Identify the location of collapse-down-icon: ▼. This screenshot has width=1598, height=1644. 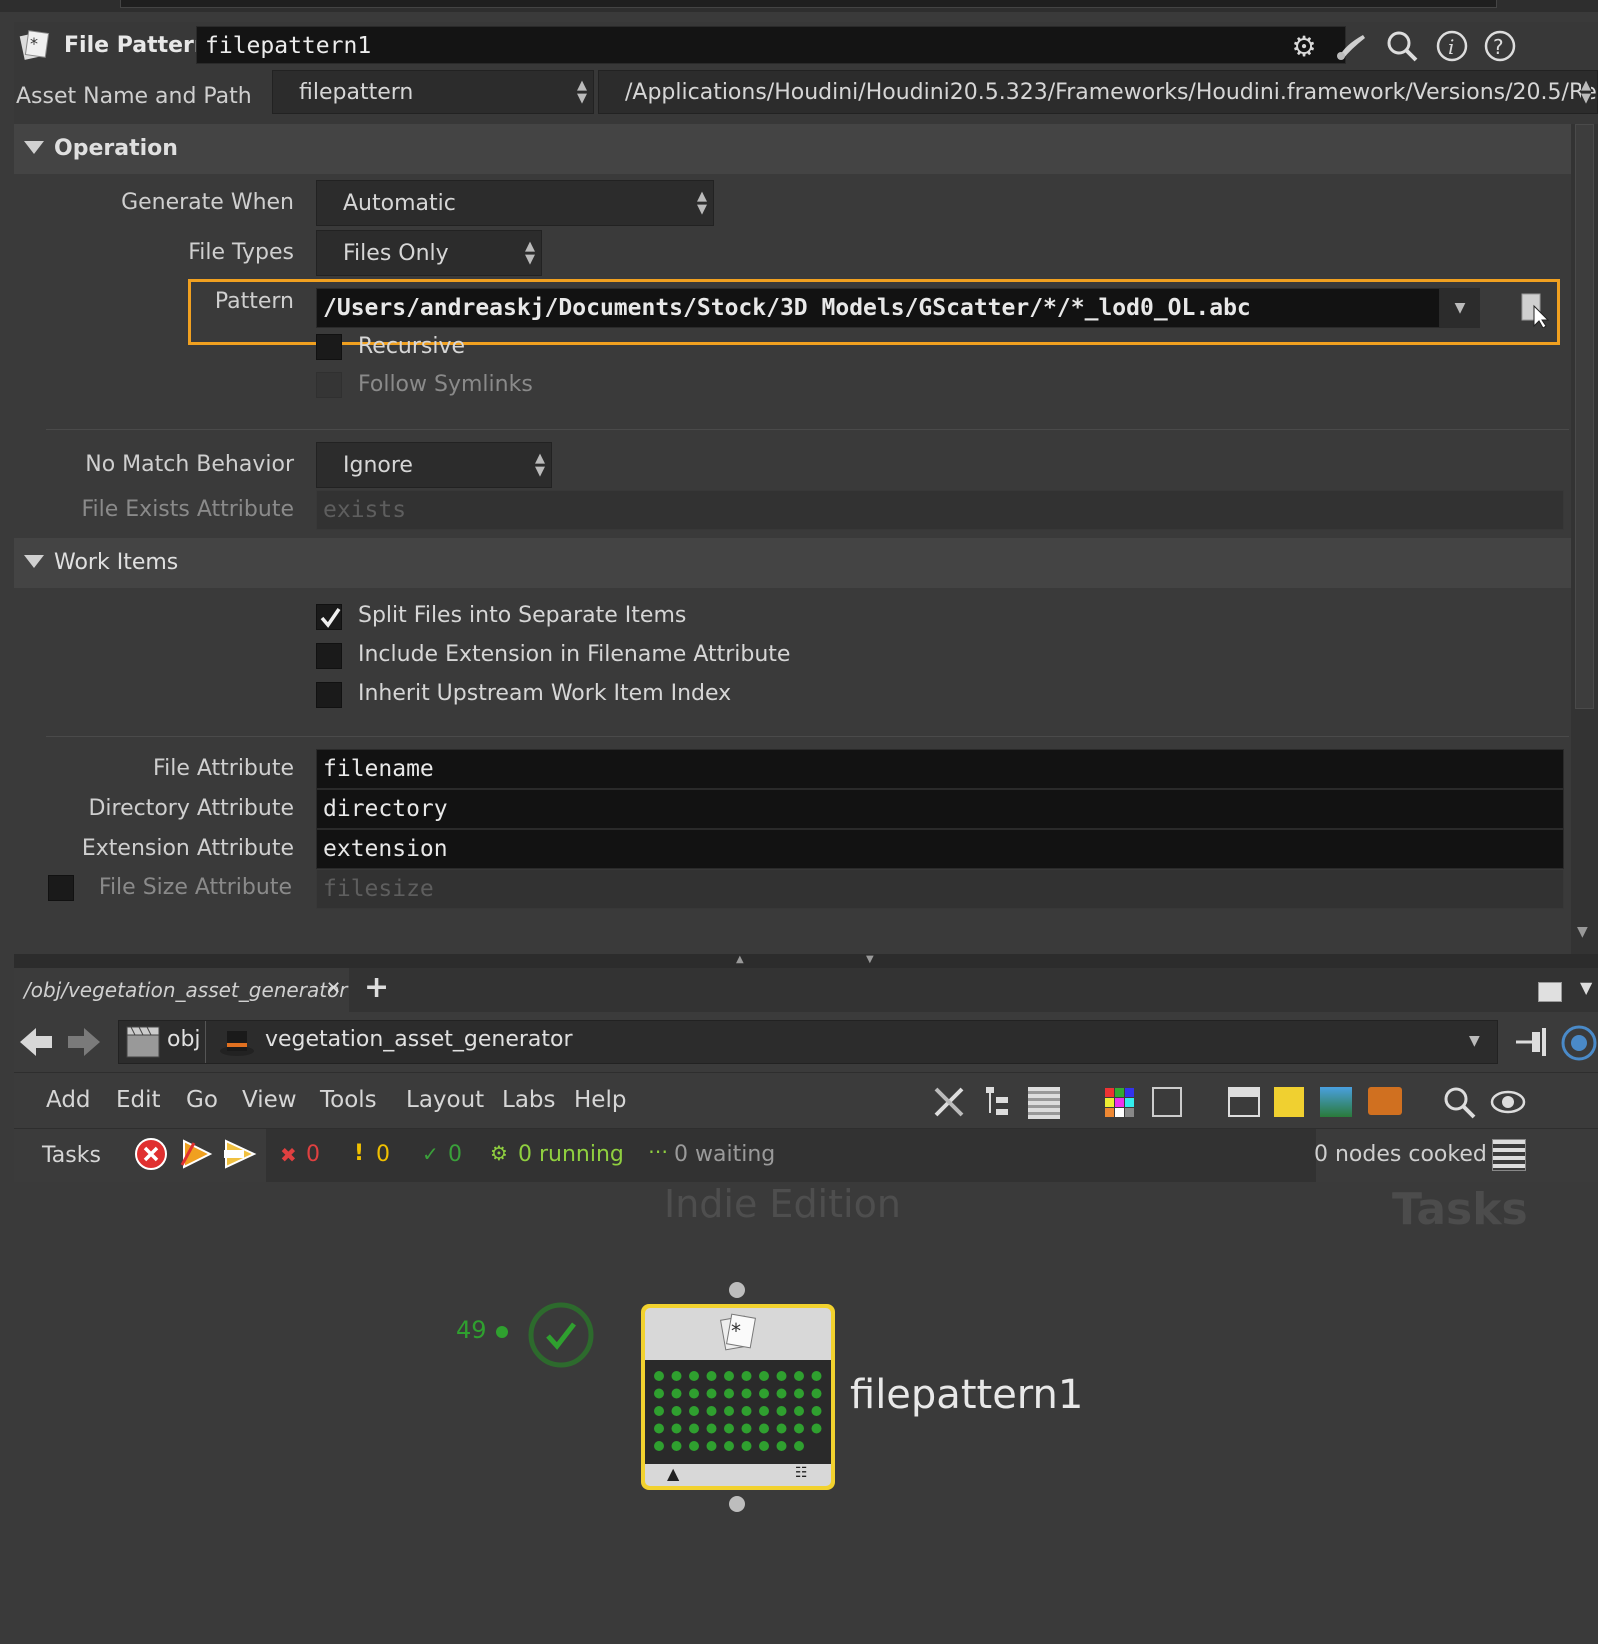
(870, 959).